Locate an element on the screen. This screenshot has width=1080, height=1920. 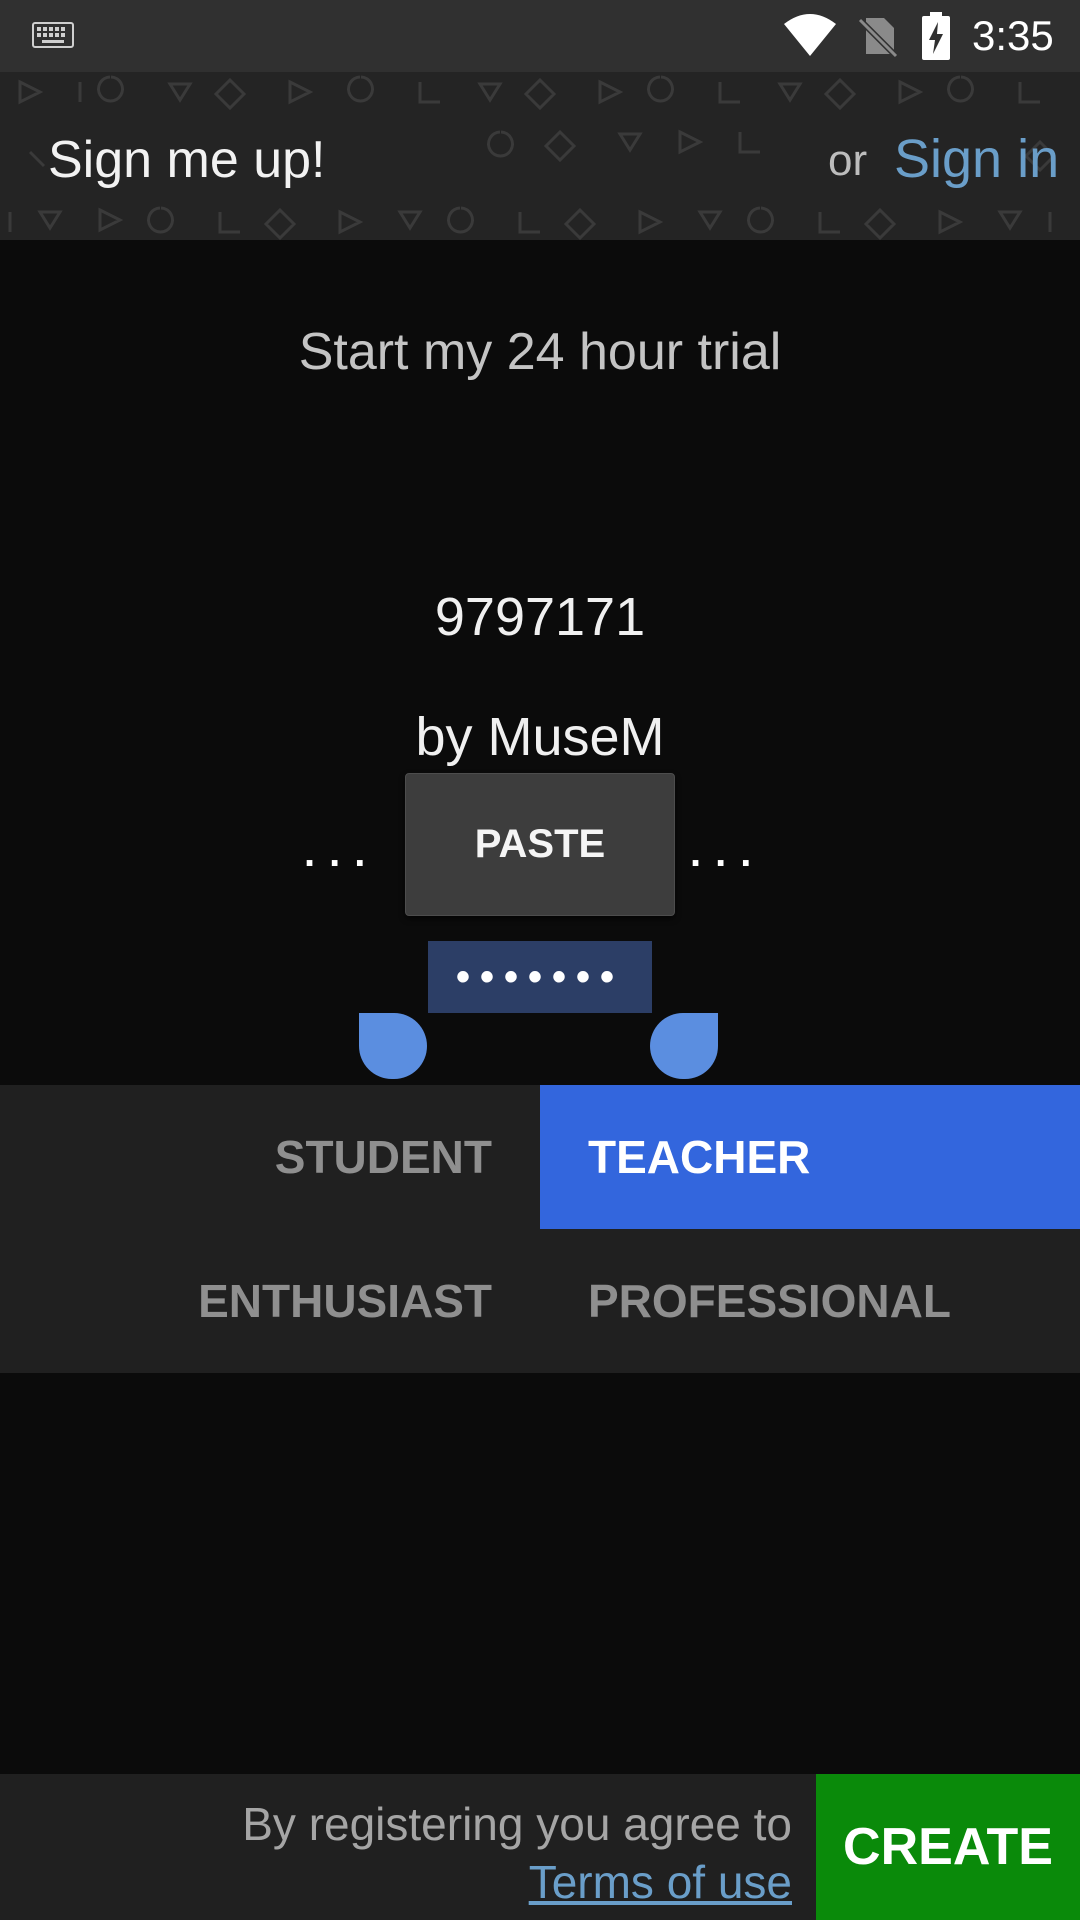
header-bar: Sign me up! or Sign in is located at coordinates (540, 156).